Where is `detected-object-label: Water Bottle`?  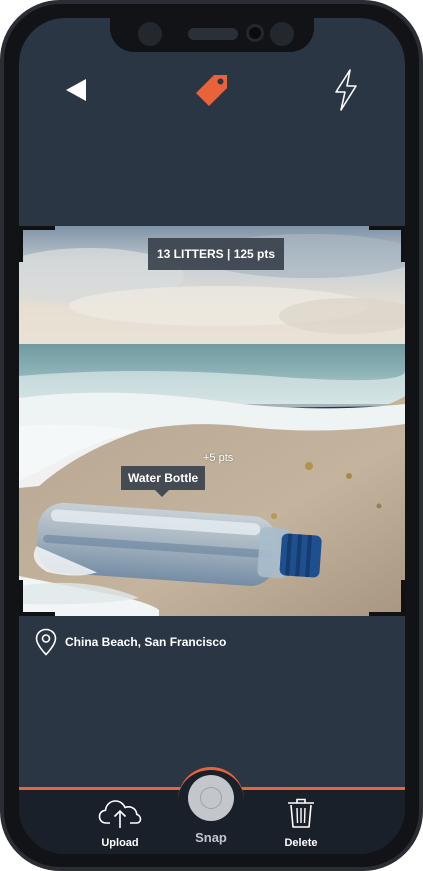
detected-object-label: Water Bottle is located at coordinates (163, 481).